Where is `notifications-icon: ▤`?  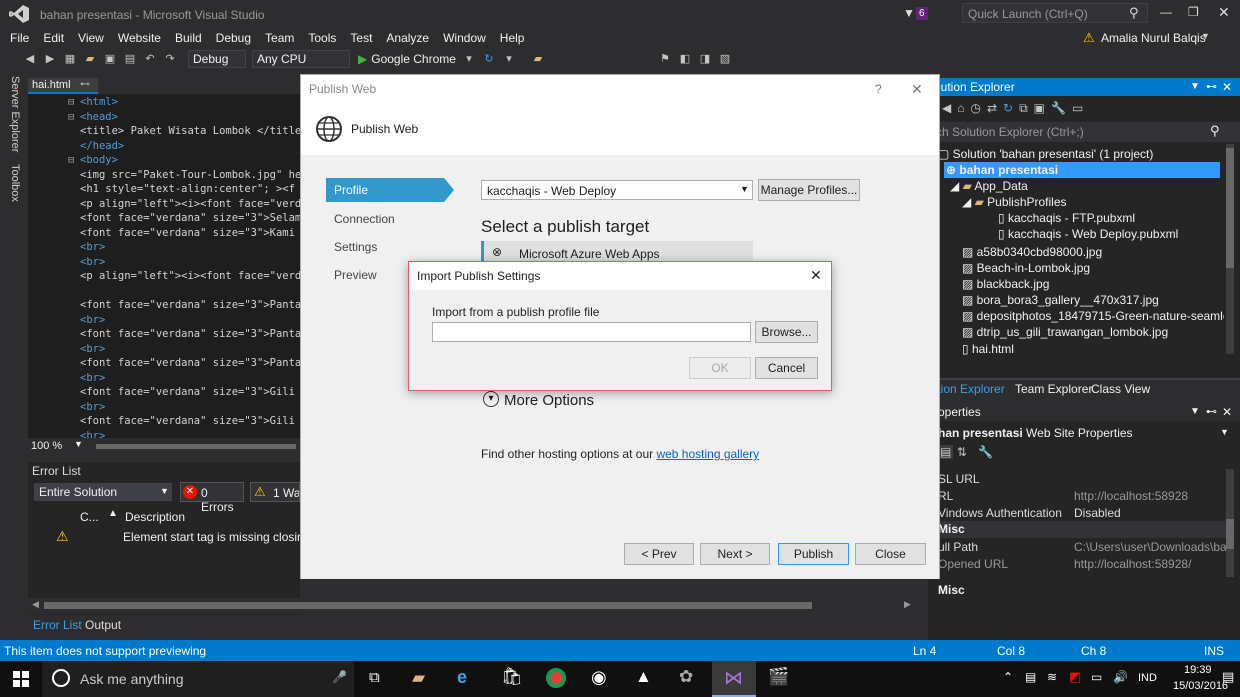
notifications-icon: ▤ is located at coordinates (1228, 677).